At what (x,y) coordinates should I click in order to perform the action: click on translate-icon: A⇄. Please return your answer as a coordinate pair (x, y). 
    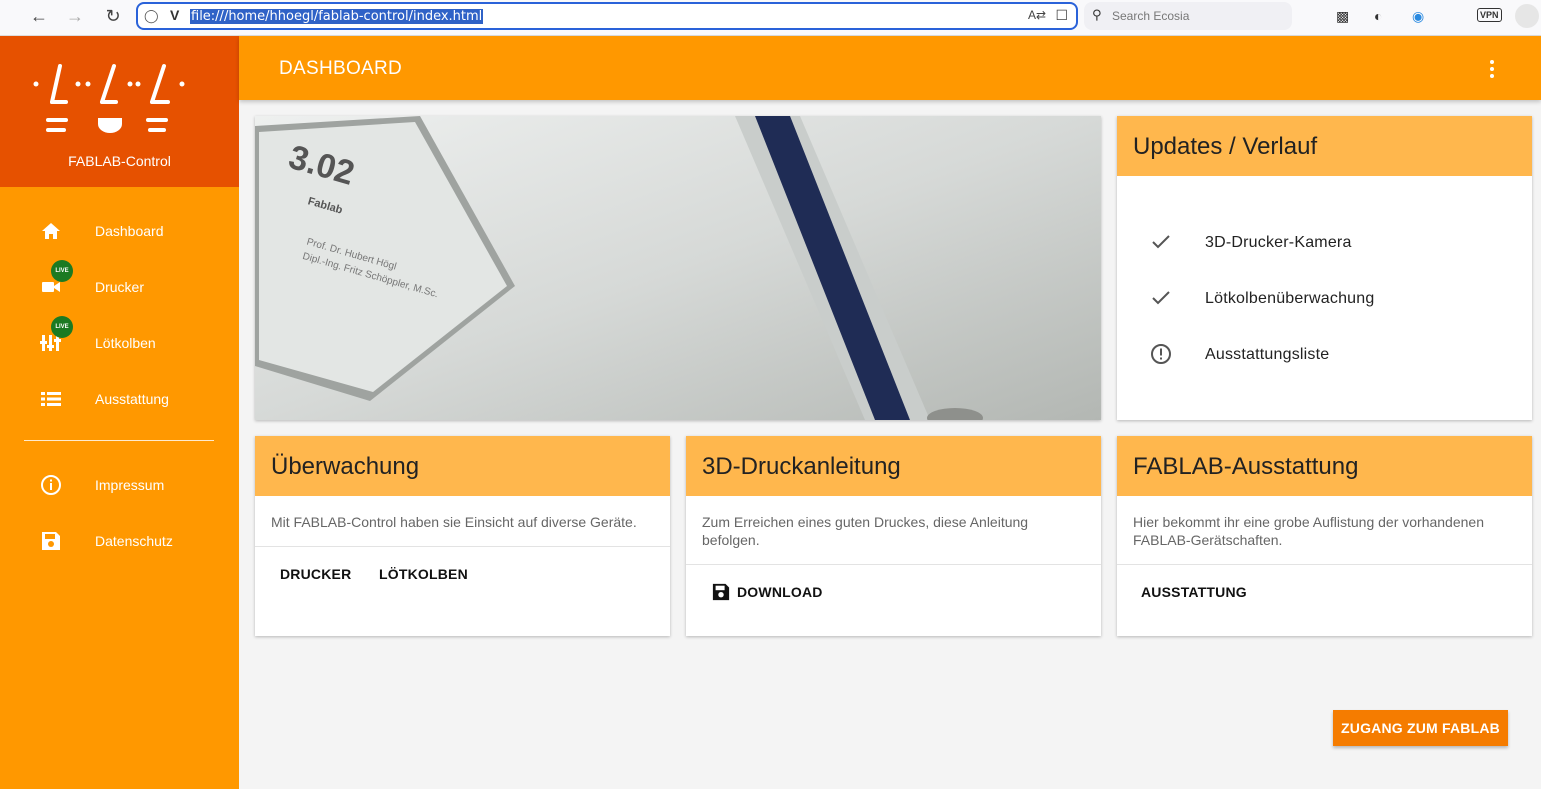
    Looking at the image, I should click on (1037, 15).